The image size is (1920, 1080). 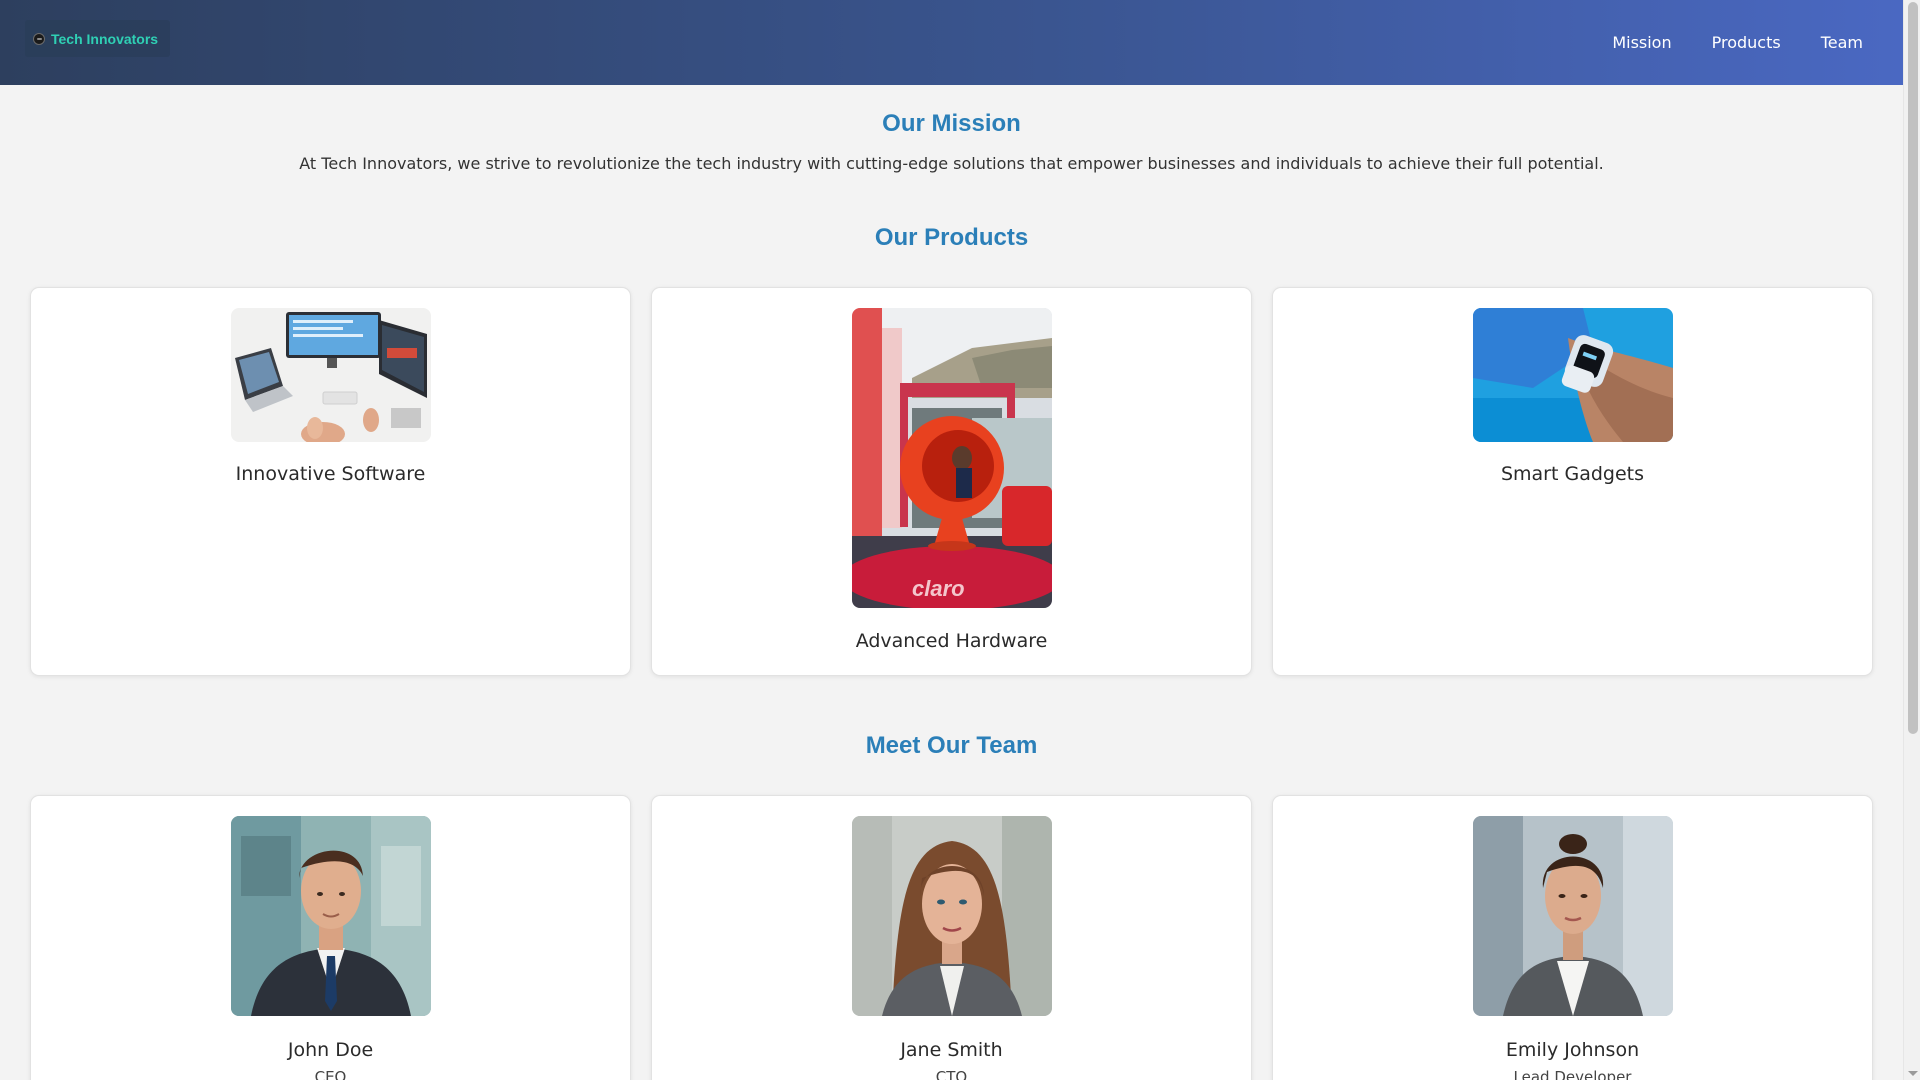 I want to click on site-header: Tech Innovators Mission Products Team, so click(x=951, y=42).